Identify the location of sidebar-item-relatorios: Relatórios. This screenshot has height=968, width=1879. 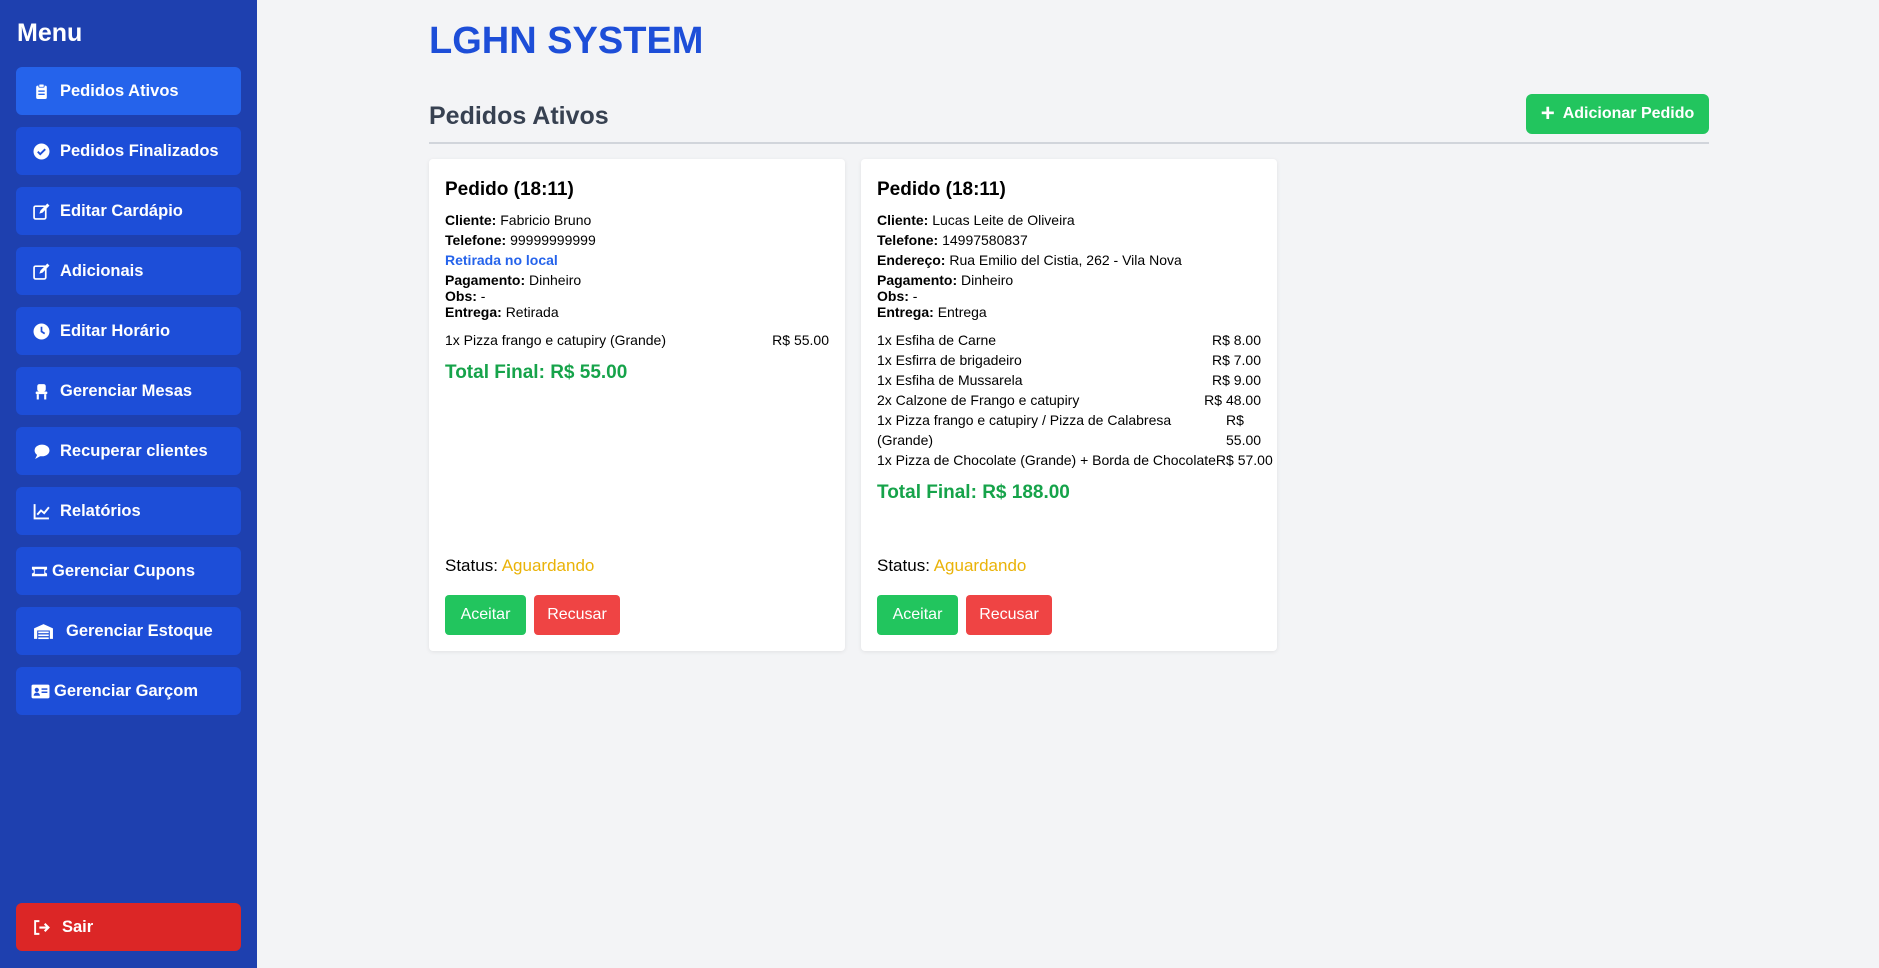
(128, 511).